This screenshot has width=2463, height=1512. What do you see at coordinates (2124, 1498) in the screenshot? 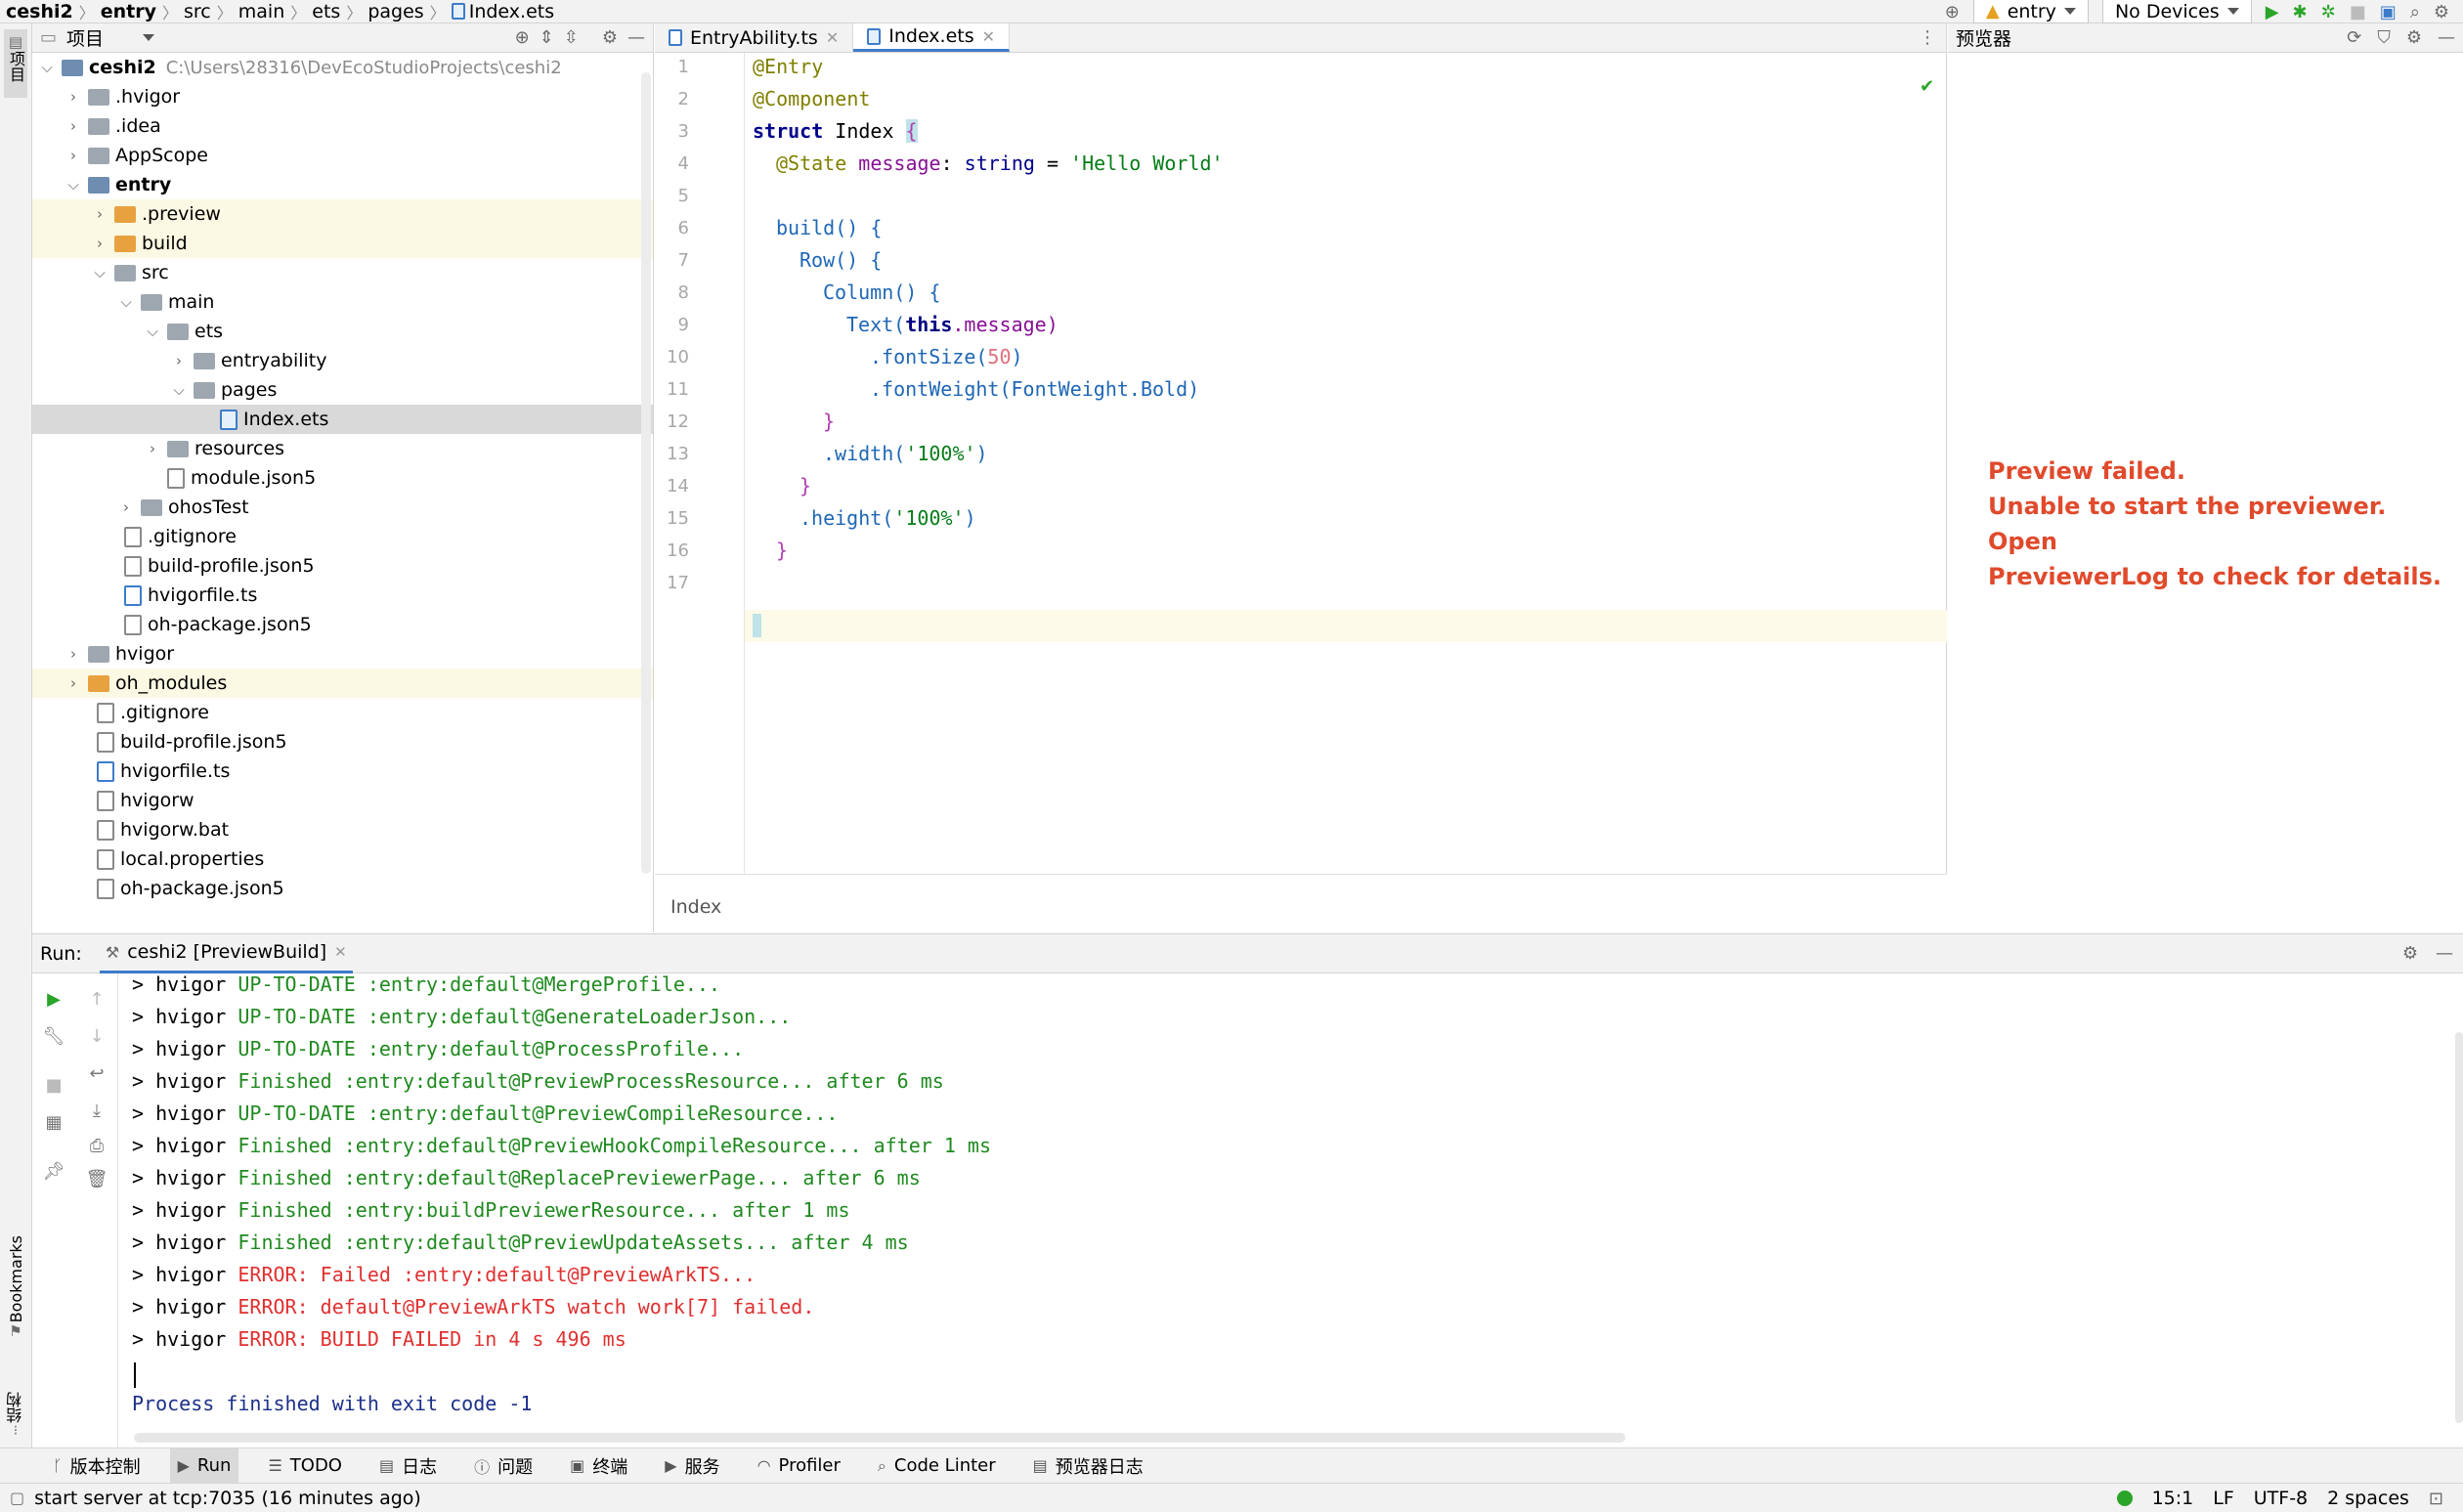
I see `status-indicator-icon` at bounding box center [2124, 1498].